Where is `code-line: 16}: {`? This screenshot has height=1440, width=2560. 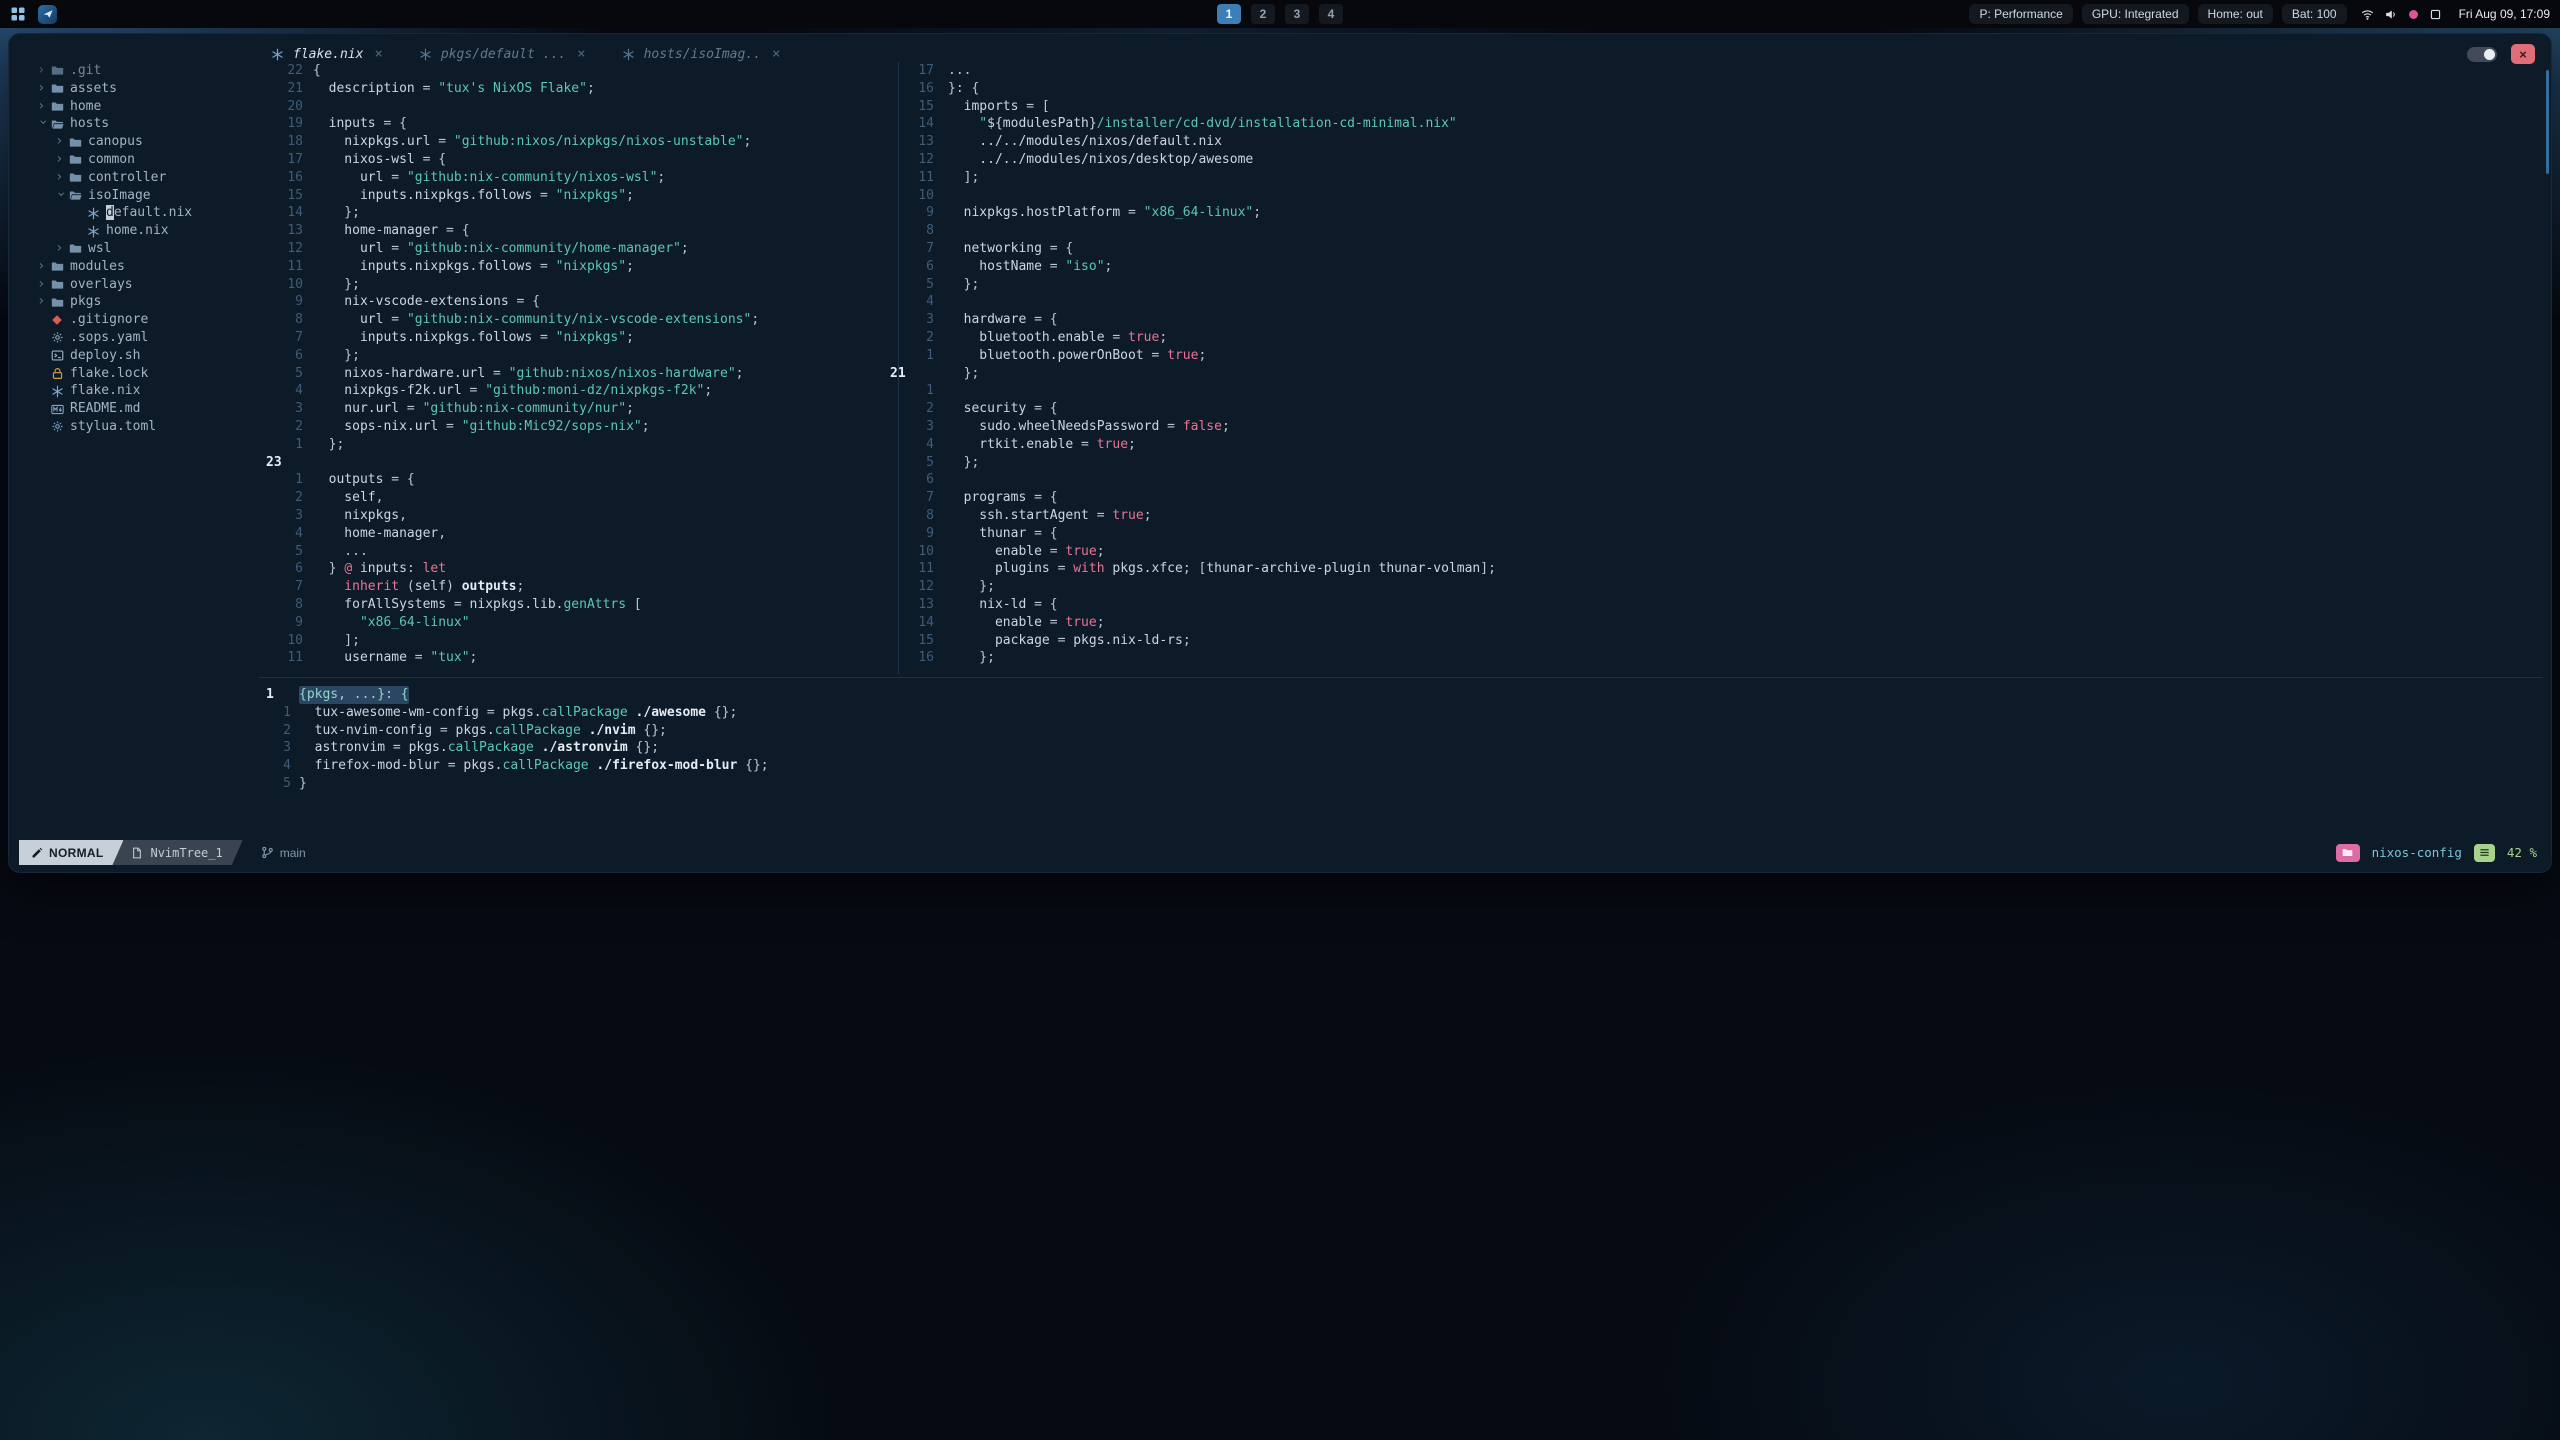 code-line: 16}: { is located at coordinates (1717, 89).